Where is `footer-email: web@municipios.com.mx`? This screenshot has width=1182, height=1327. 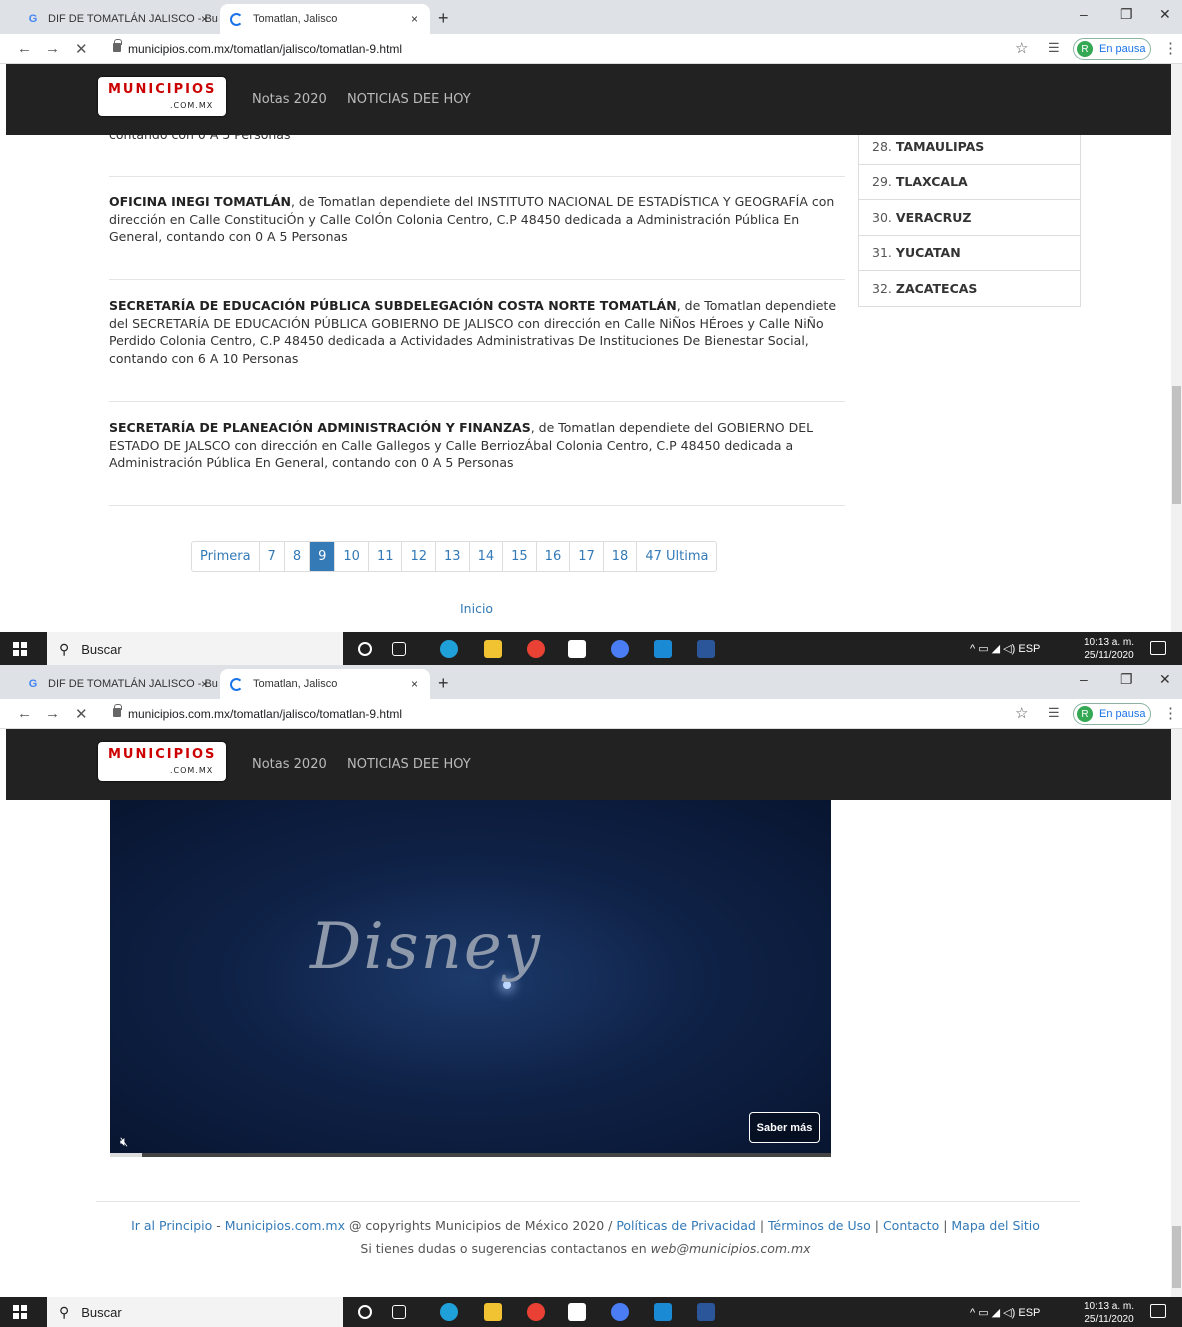
footer-email: web@municipios.com.mx is located at coordinates (731, 1248).